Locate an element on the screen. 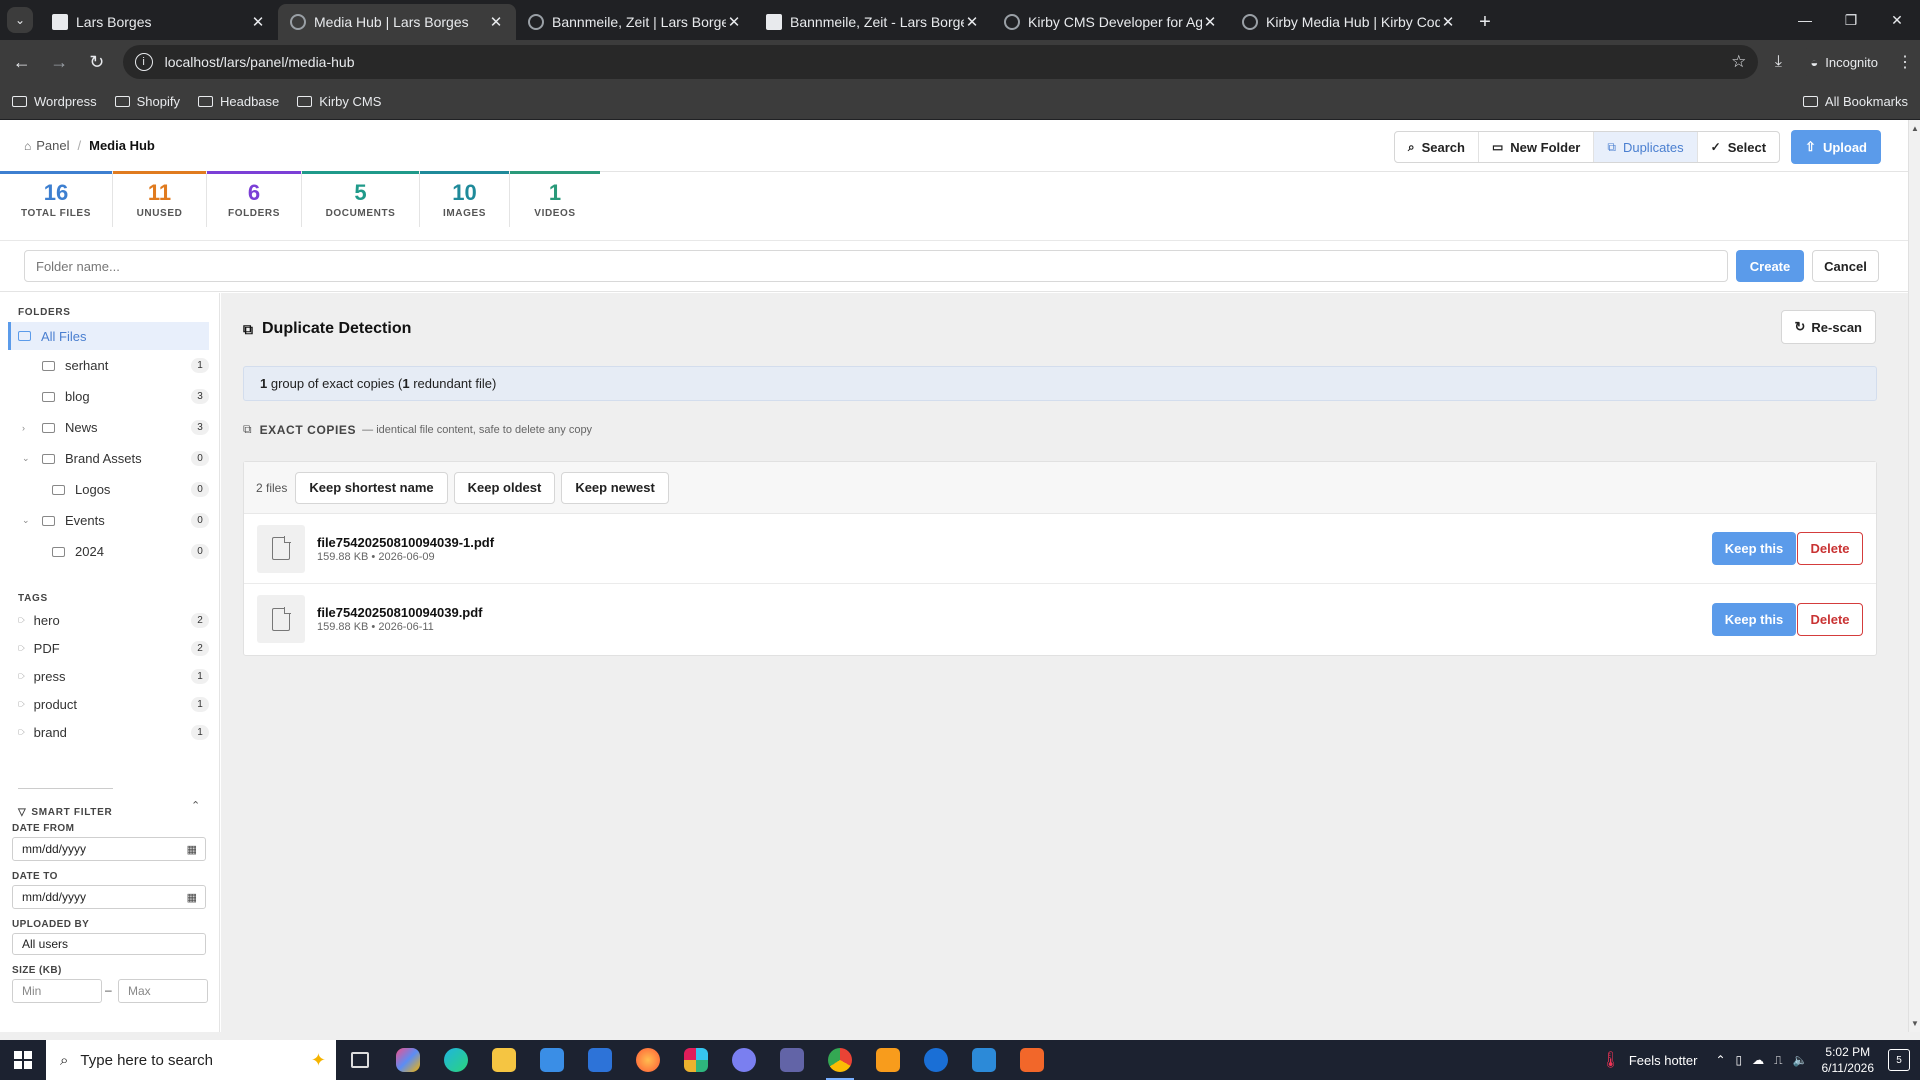  all-bookmarks: All Bookmarks is located at coordinates (1855, 101).